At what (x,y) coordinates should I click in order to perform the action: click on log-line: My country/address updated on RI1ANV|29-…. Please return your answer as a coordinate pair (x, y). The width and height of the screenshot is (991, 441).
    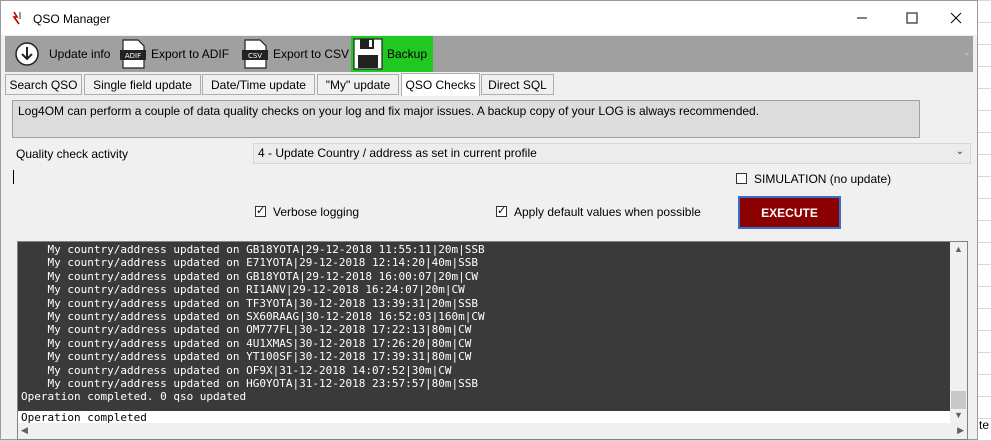
    Looking at the image, I should click on (243, 290).